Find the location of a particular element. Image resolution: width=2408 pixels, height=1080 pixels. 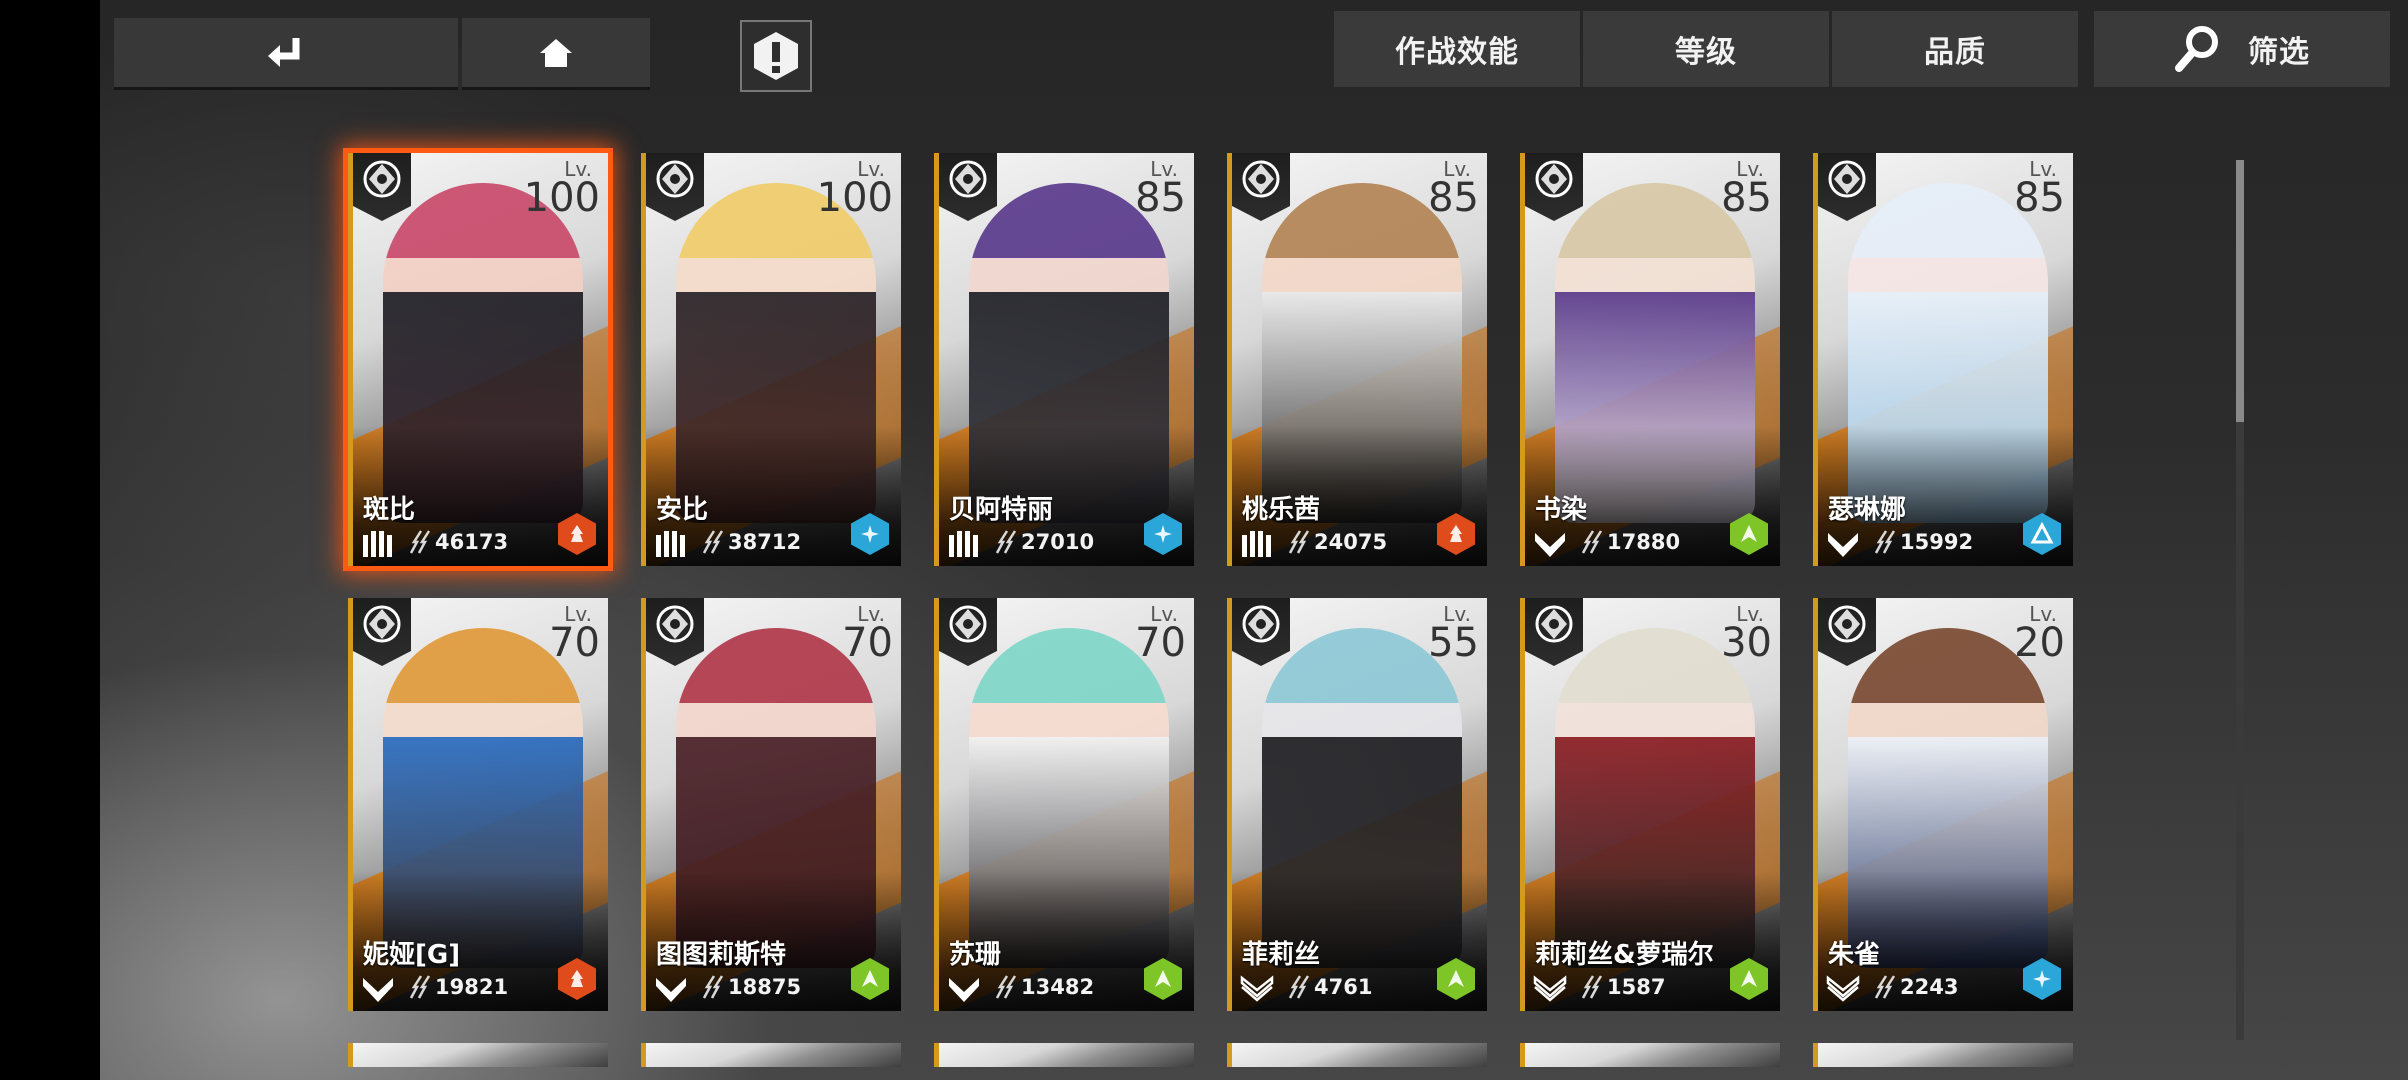

level-value: 20 is located at coordinates (2039, 643).